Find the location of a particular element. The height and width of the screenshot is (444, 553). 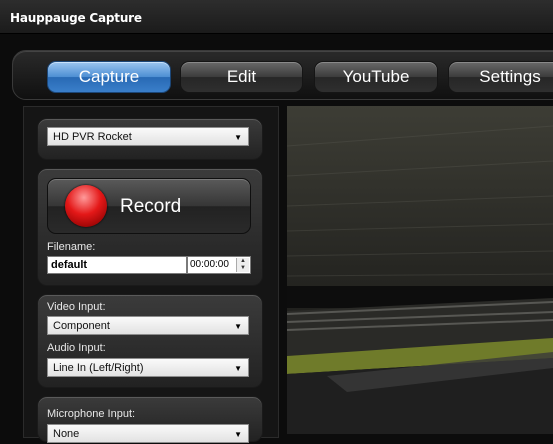

tab-edit: Edit is located at coordinates (241, 77).